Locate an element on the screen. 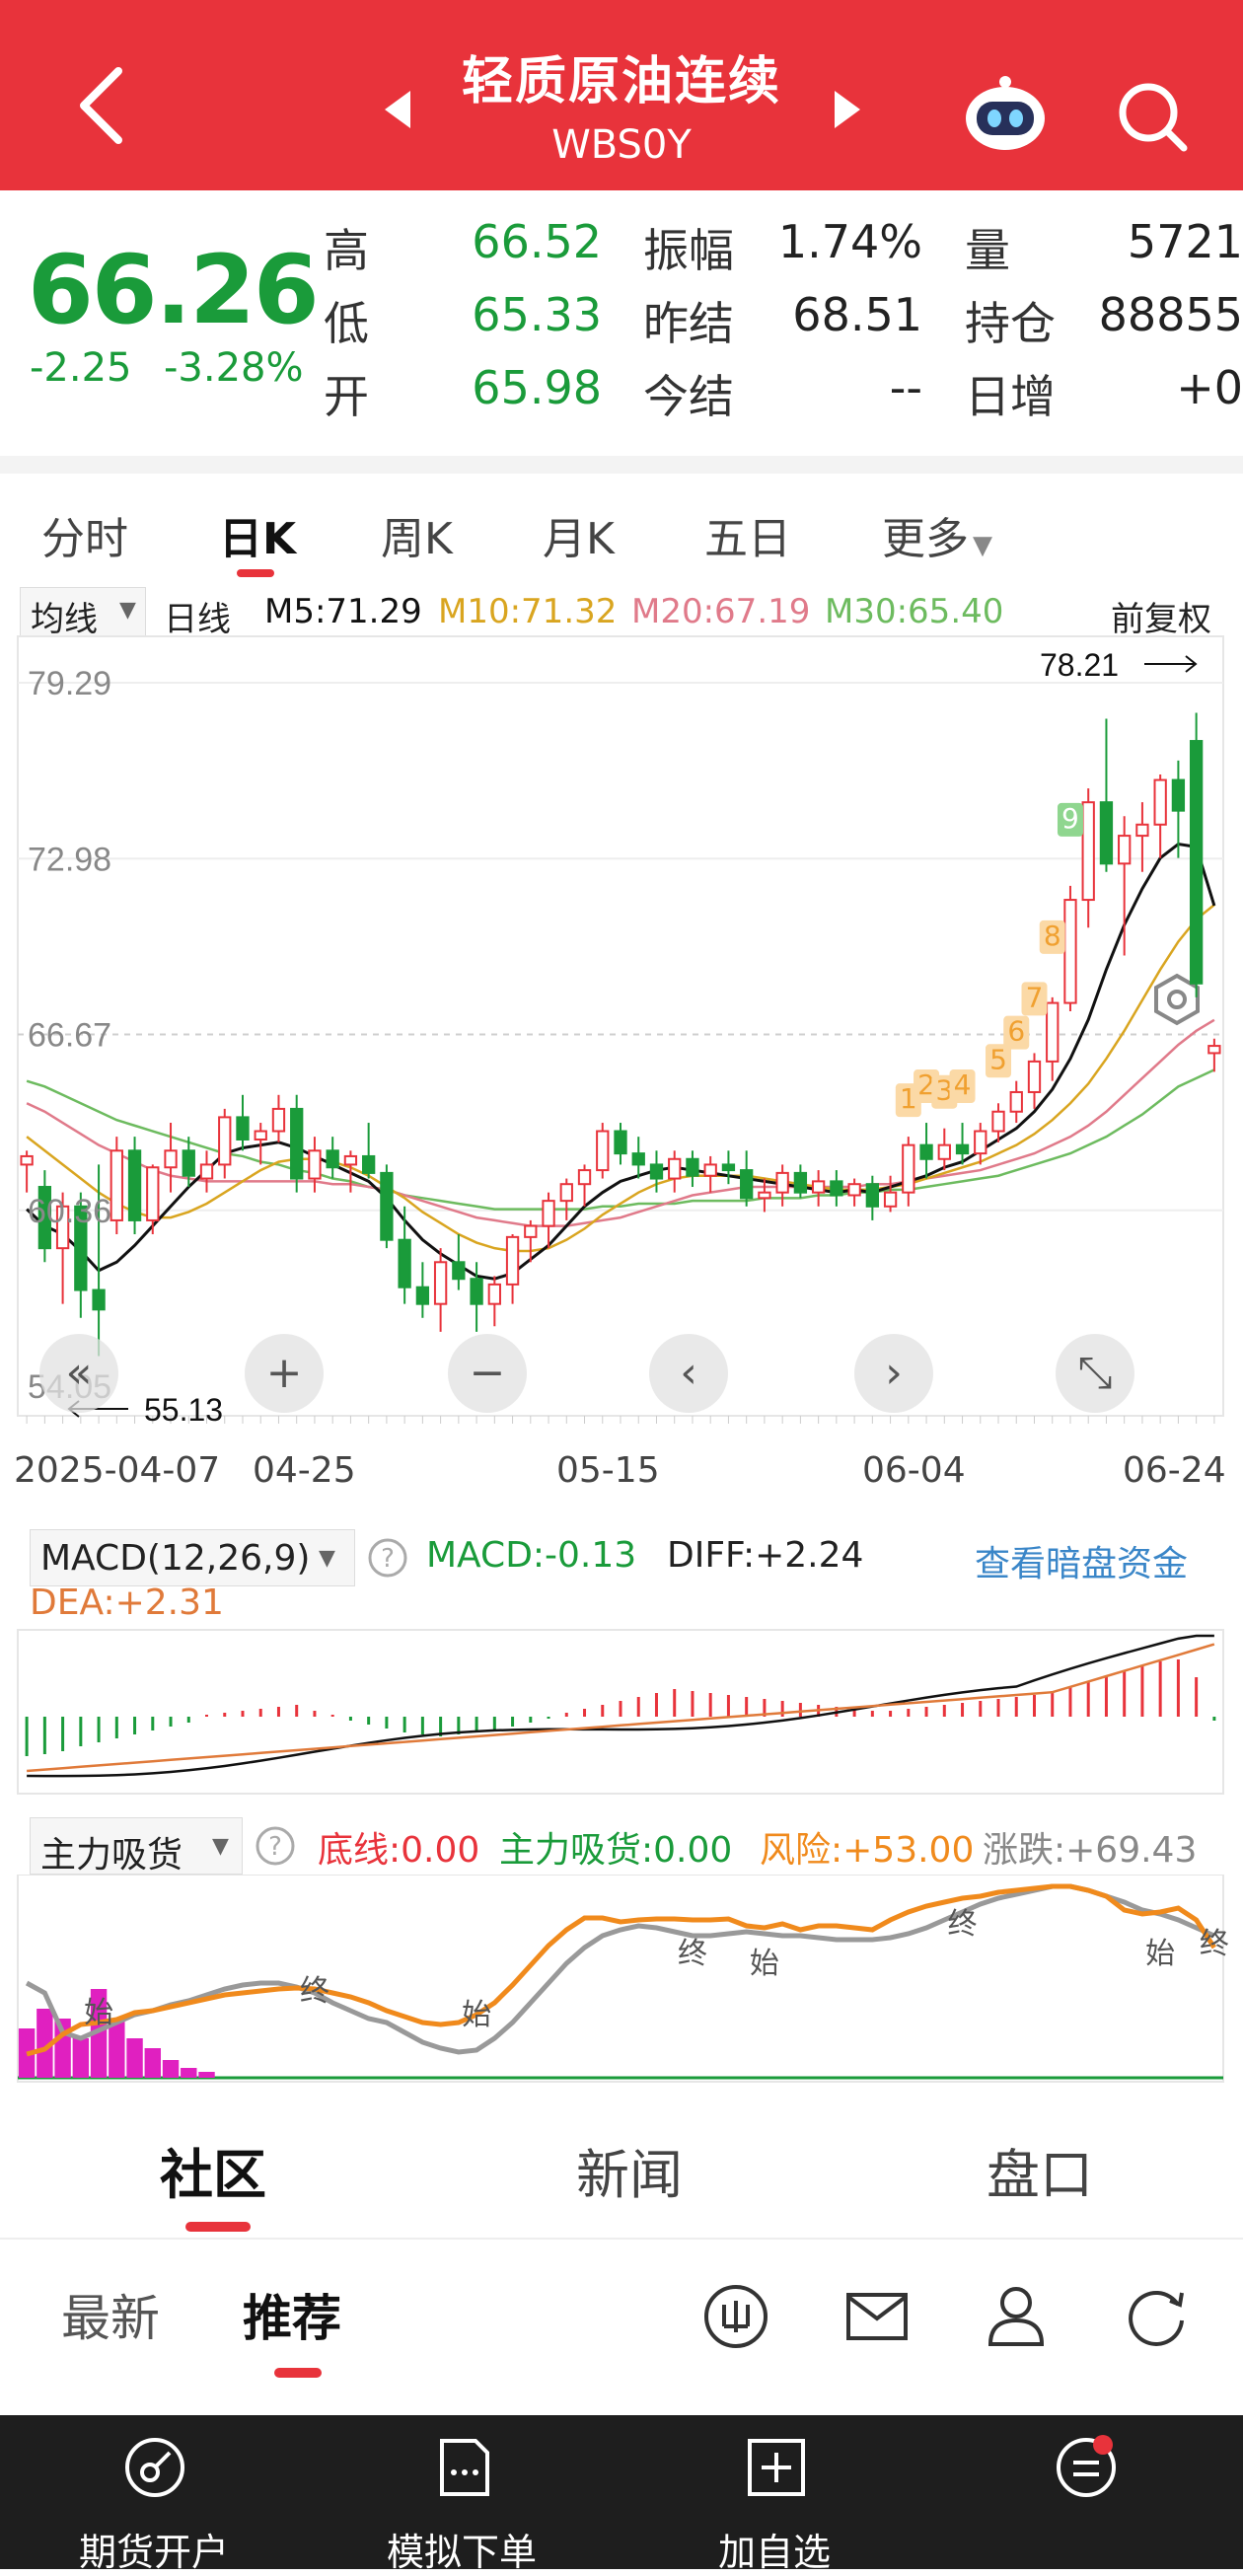 The width and height of the screenshot is (1243, 2576). value-amplitude: 1.74% is located at coordinates (849, 241).